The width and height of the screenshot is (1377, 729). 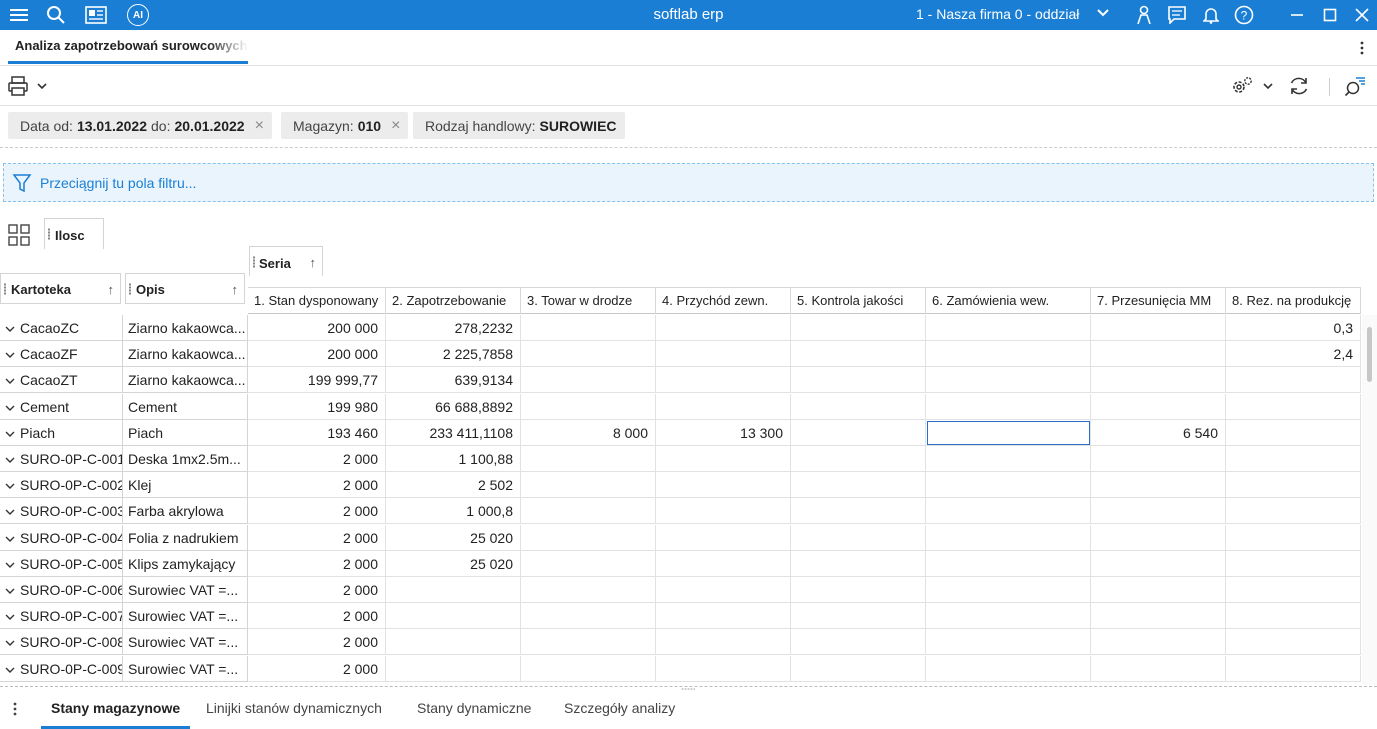 I want to click on minimize-icon, so click(x=1297, y=15).